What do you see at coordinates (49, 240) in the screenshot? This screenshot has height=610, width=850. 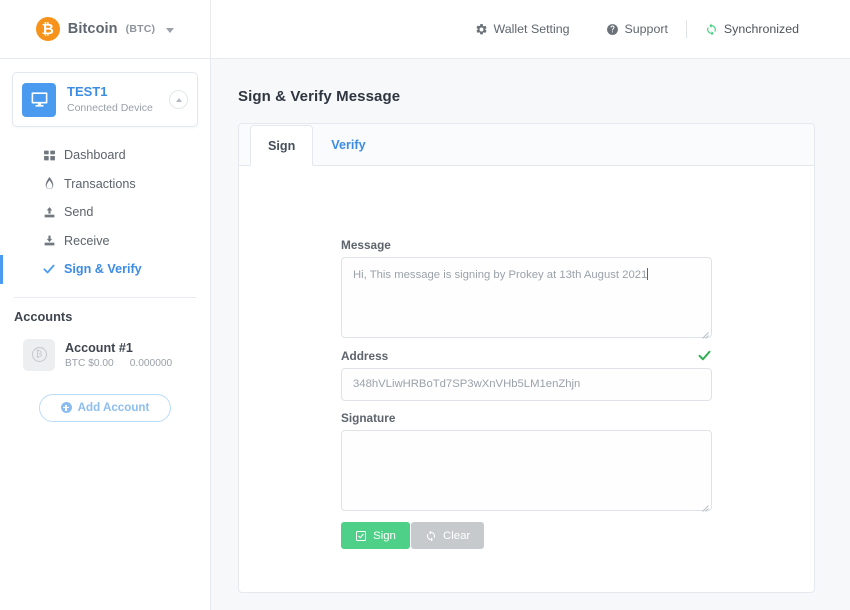 I see `download-icon` at bounding box center [49, 240].